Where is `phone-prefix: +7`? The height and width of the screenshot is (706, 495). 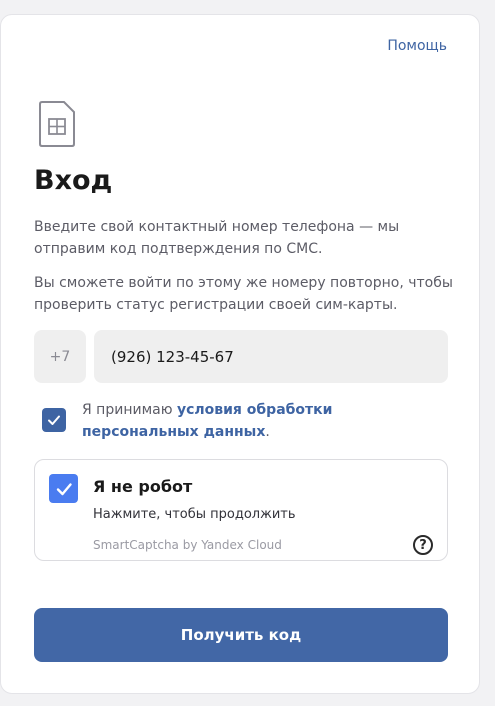
phone-prefix: +7 is located at coordinates (60, 356).